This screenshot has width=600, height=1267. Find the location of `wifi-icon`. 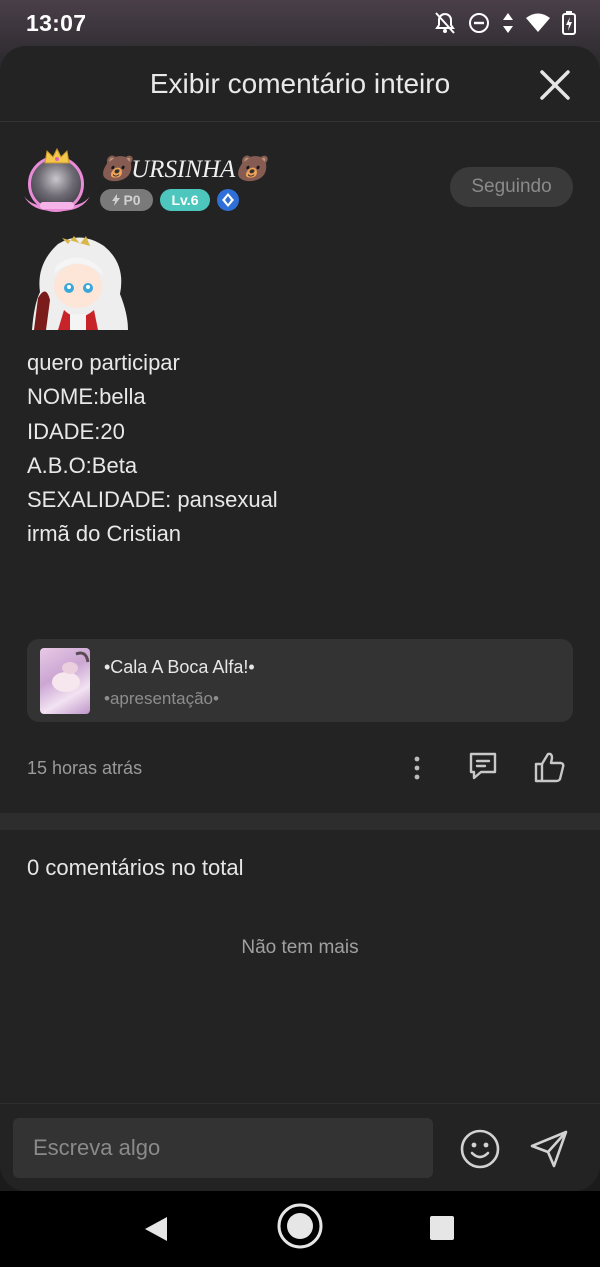

wifi-icon is located at coordinates (538, 23).